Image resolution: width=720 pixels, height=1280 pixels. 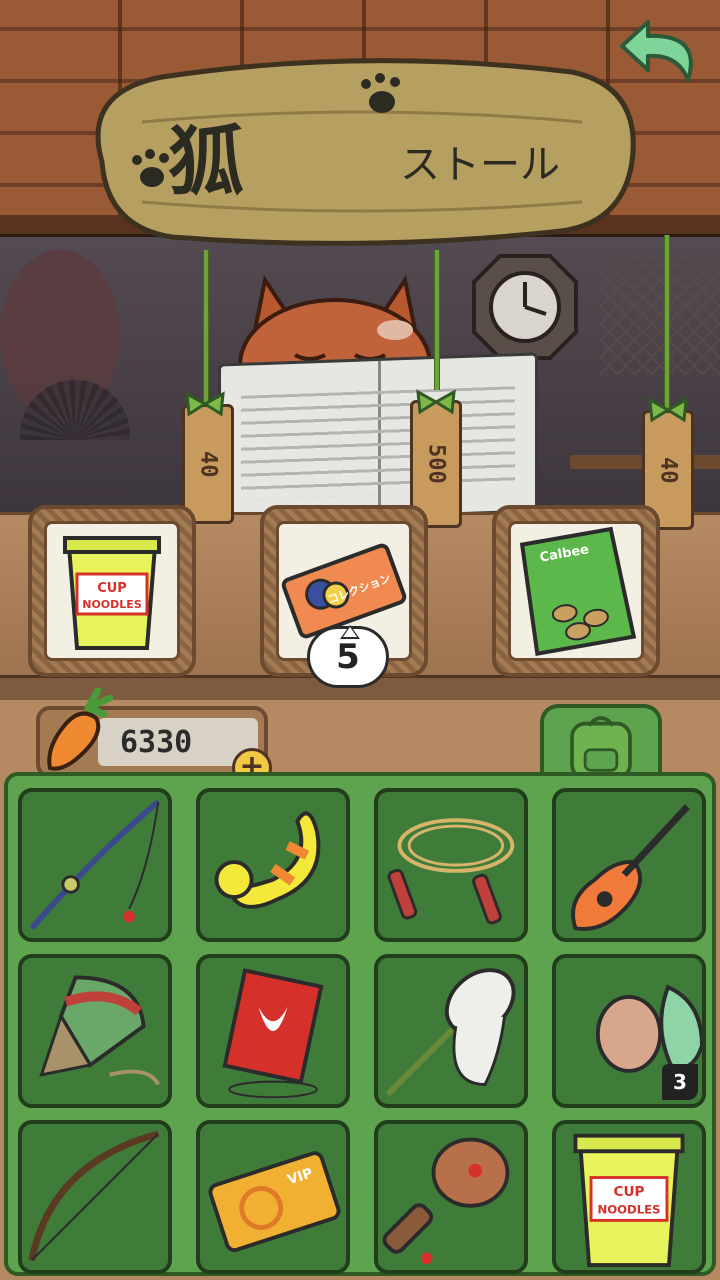 I want to click on inventory-slot-cup-noodles: CUP NOODLES, so click(x=629, y=1197).